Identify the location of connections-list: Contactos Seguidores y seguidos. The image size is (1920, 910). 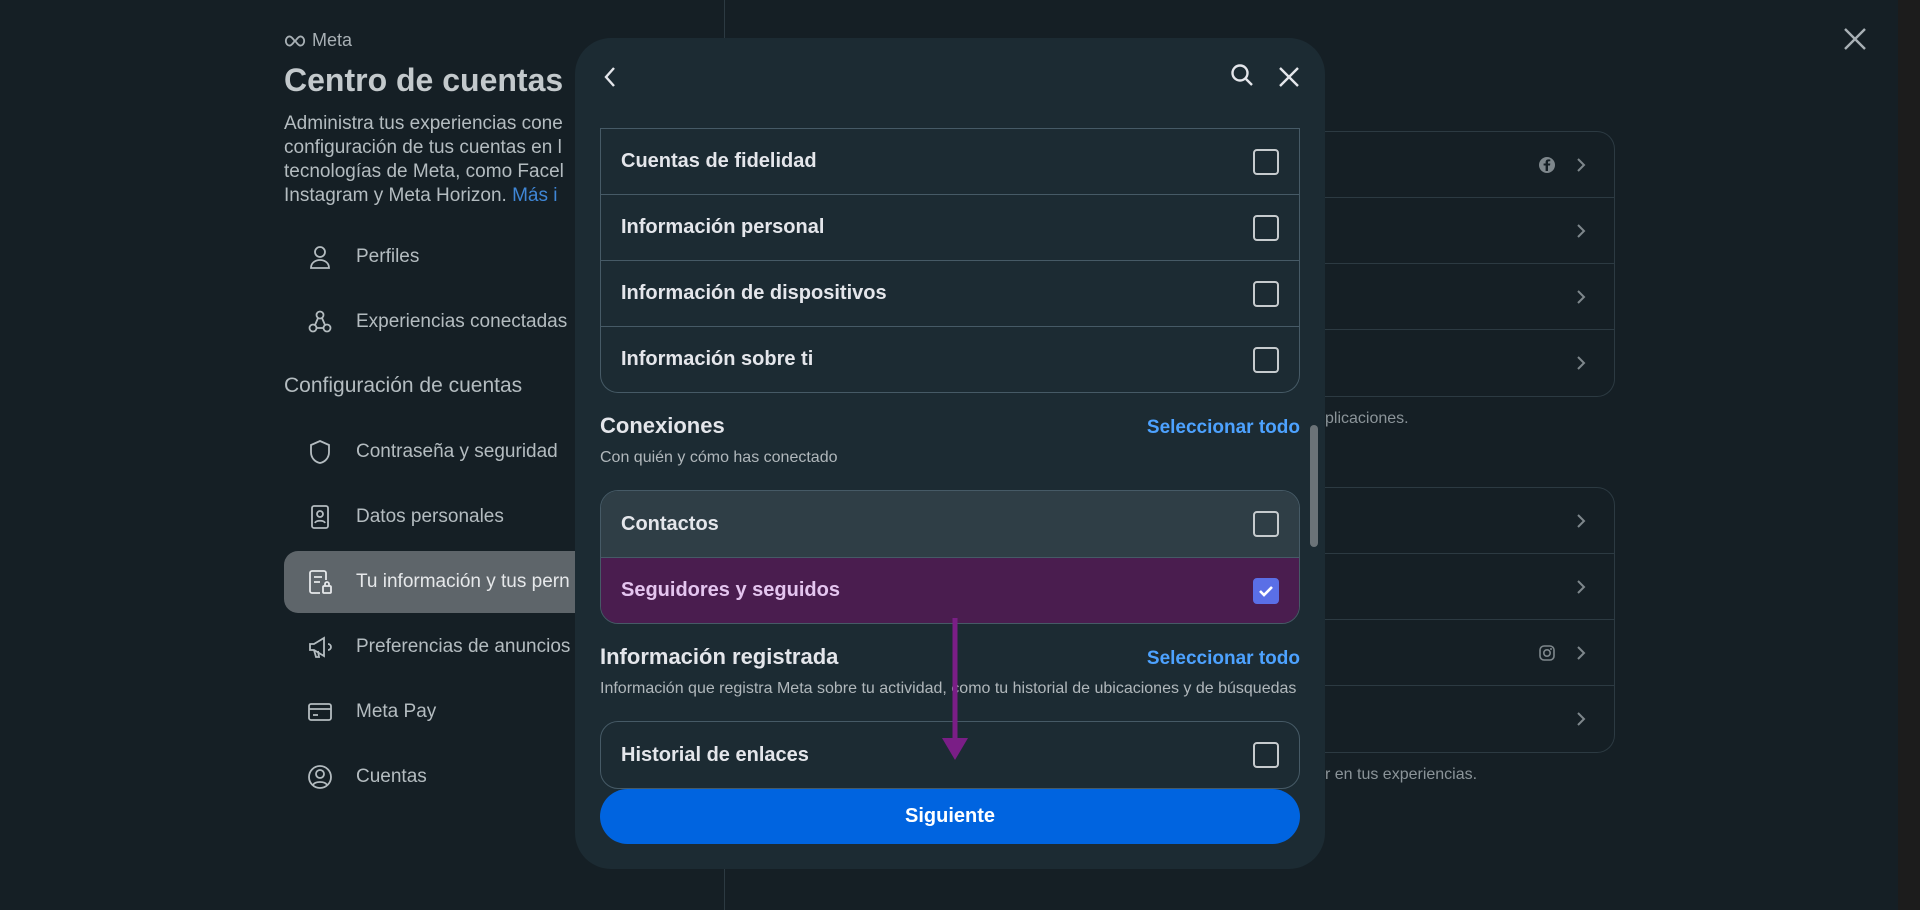
(950, 557).